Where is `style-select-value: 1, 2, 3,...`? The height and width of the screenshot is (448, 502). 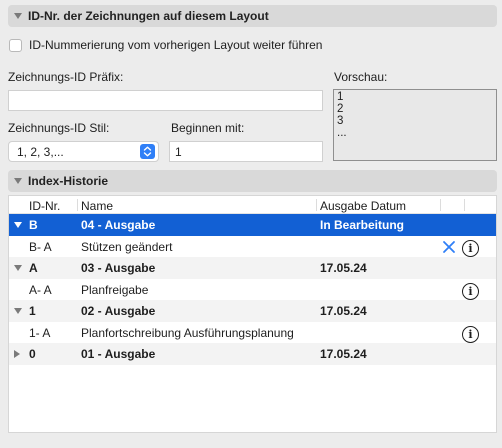
style-select-value: 1, 2, 3,... is located at coordinates (40, 152).